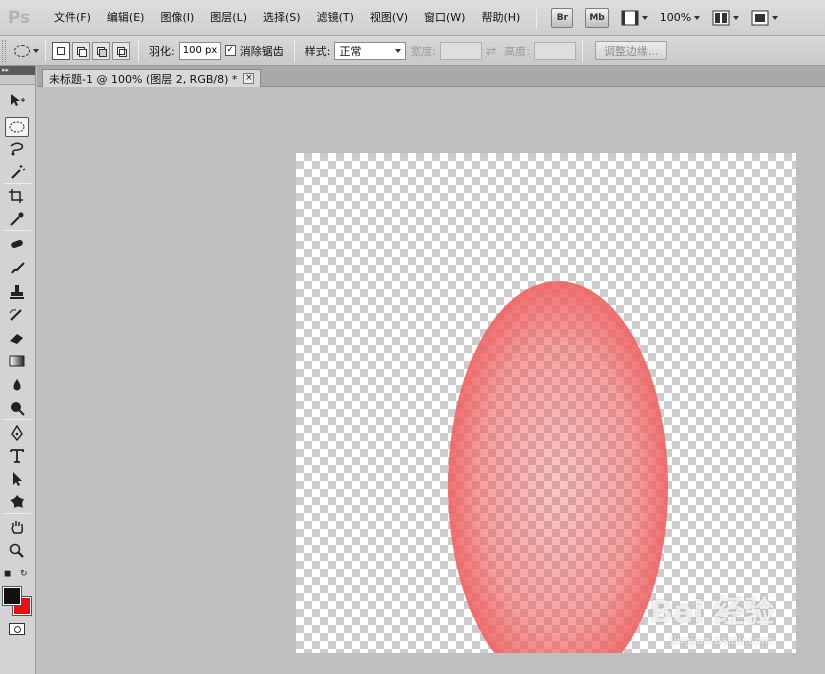 The width and height of the screenshot is (825, 674). What do you see at coordinates (12, 596) in the screenshot?
I see `foreground-color-swatch` at bounding box center [12, 596].